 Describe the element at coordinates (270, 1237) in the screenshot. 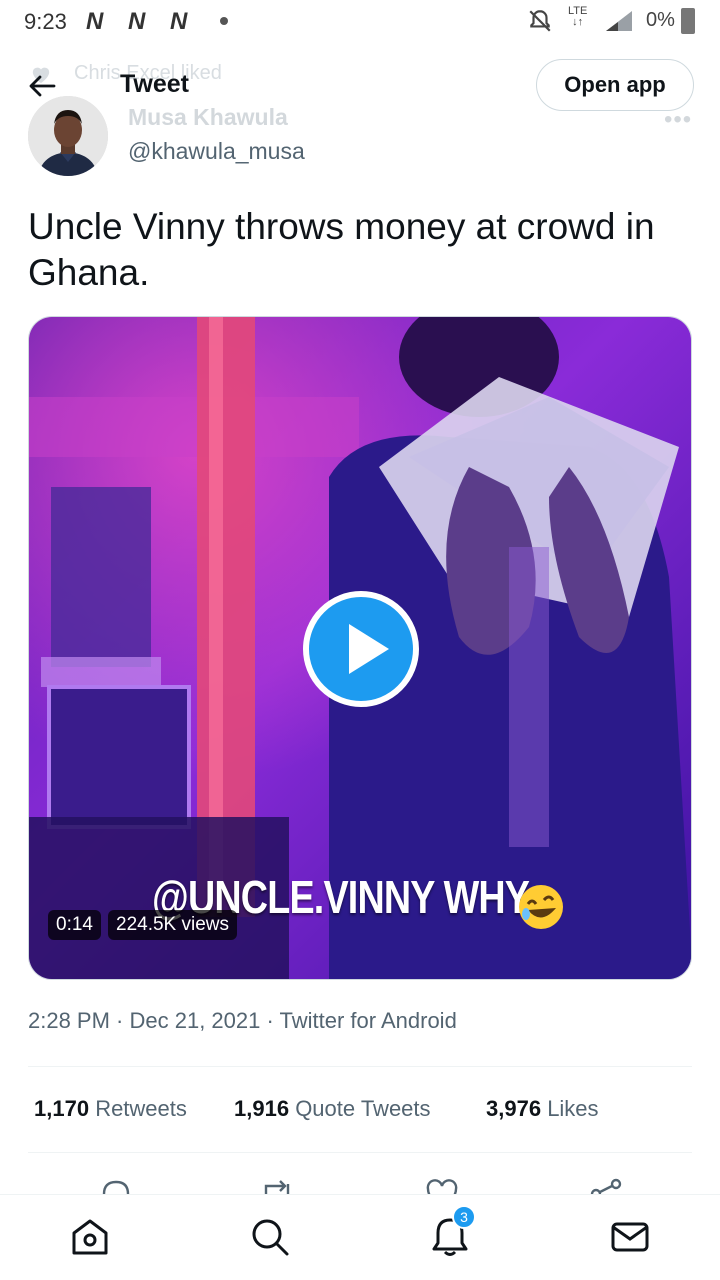

I see `search-icon` at that location.